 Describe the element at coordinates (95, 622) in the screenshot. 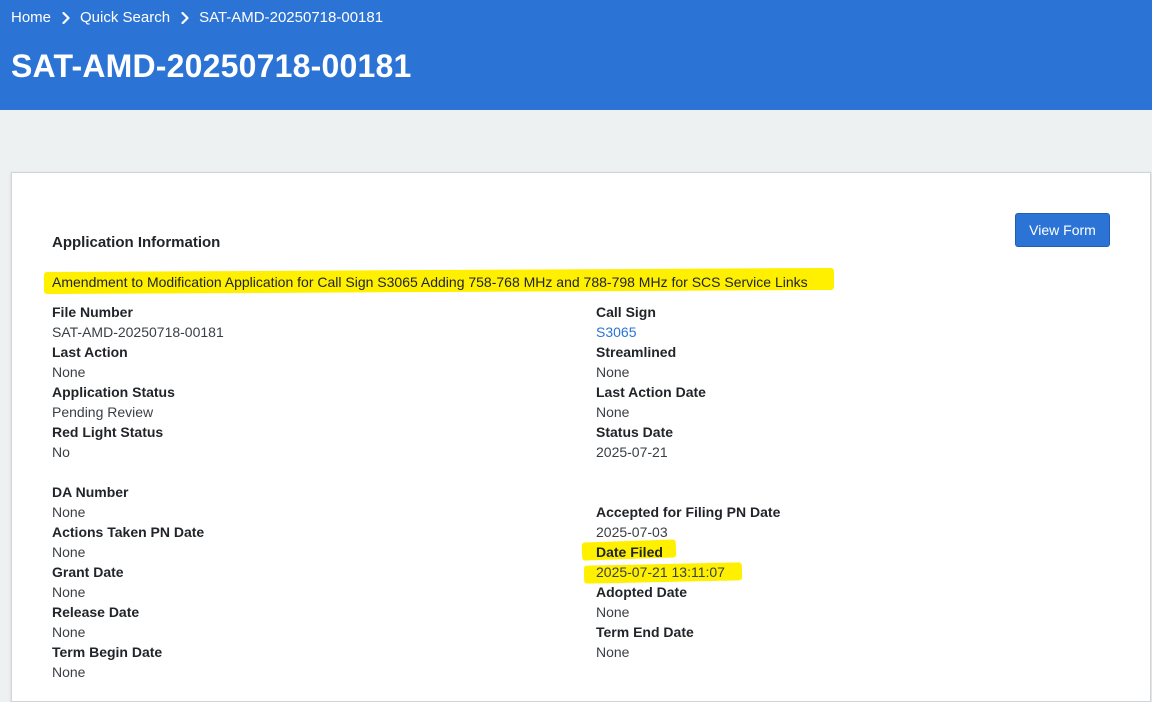

I see `field-release-date: Release Date None` at that location.